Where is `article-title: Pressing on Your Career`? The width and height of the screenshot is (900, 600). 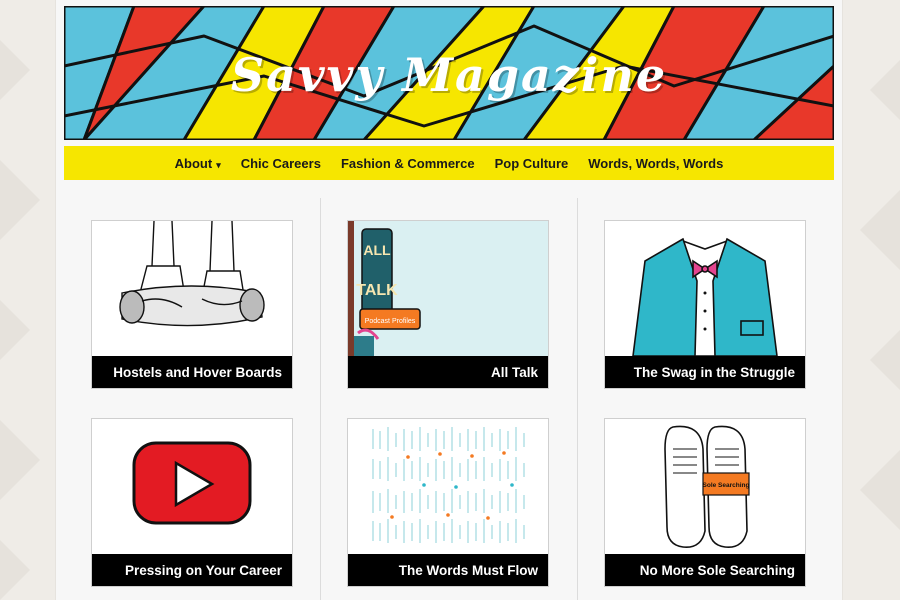
article-title: Pressing on Your Career is located at coordinates (192, 570).